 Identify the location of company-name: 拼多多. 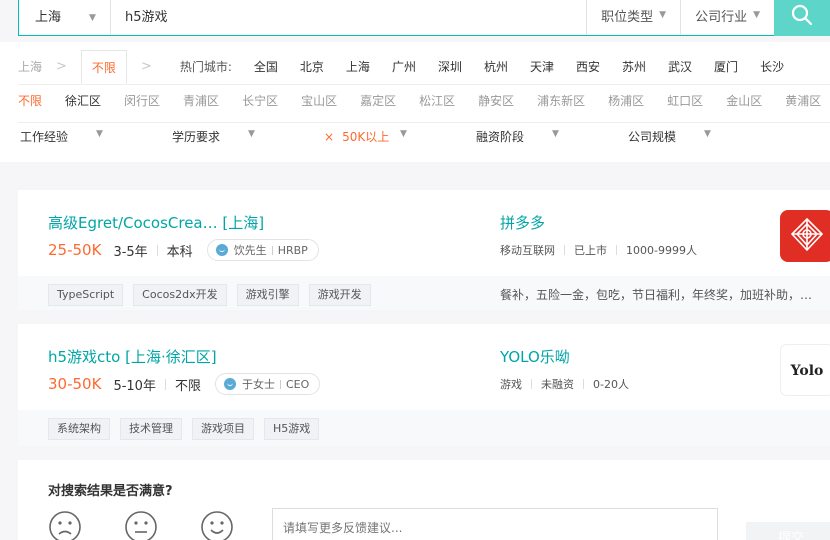
(522, 222).